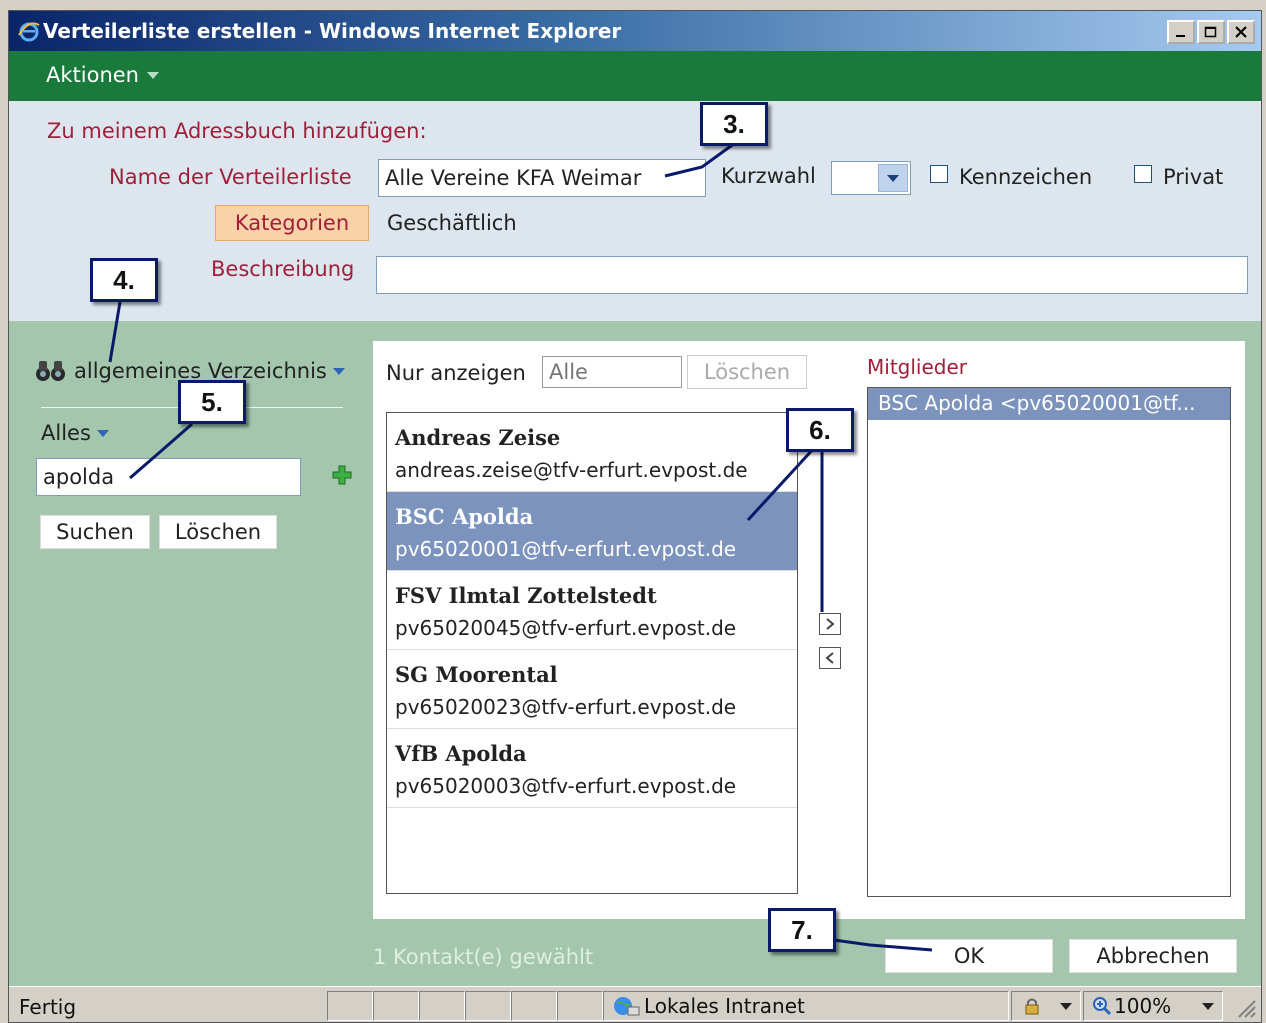 The image size is (1266, 1023). I want to click on remove-member-button, so click(830, 658).